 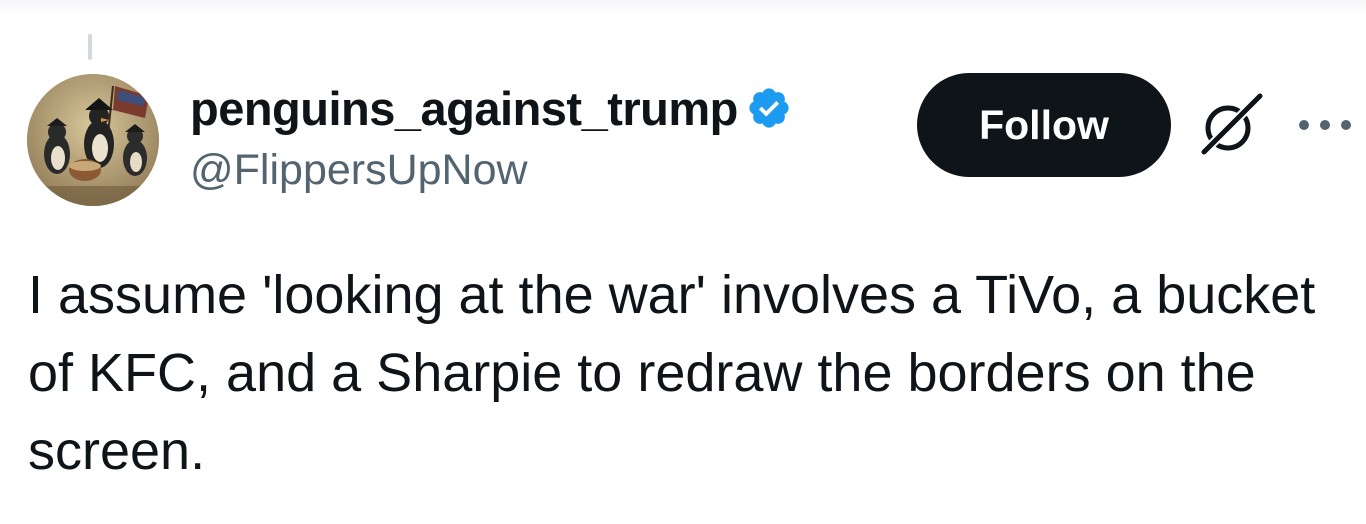 What do you see at coordinates (1044, 125) in the screenshot?
I see `follow-button: Follow` at bounding box center [1044, 125].